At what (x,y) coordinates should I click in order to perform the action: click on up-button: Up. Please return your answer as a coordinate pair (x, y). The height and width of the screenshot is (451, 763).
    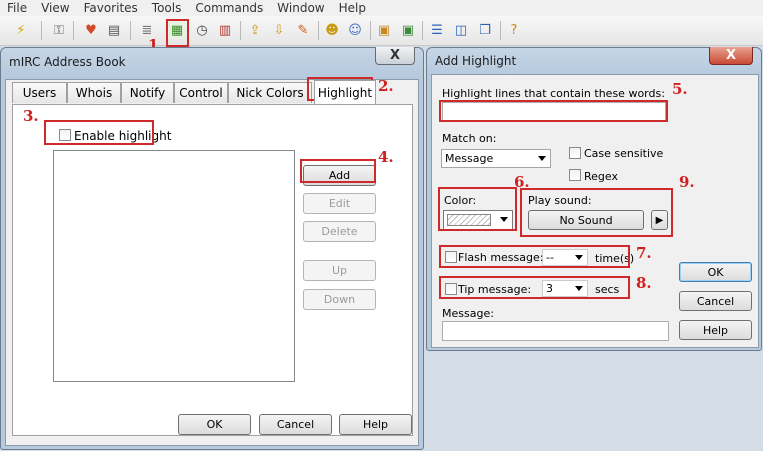
    Looking at the image, I should click on (339, 270).